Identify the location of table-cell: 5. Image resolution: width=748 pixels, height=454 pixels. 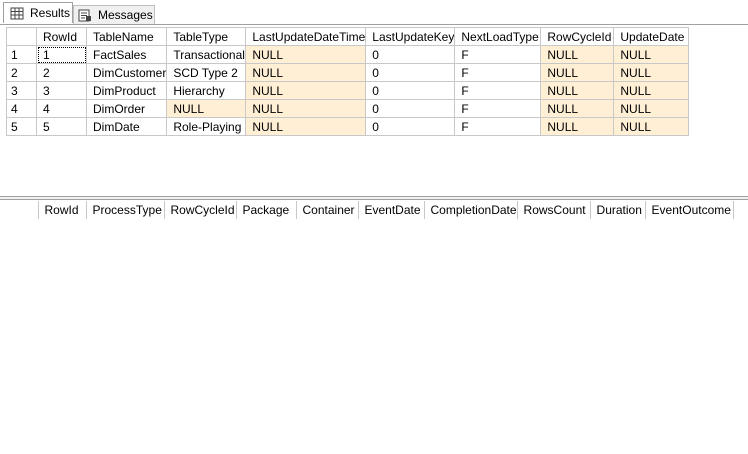
(61, 126).